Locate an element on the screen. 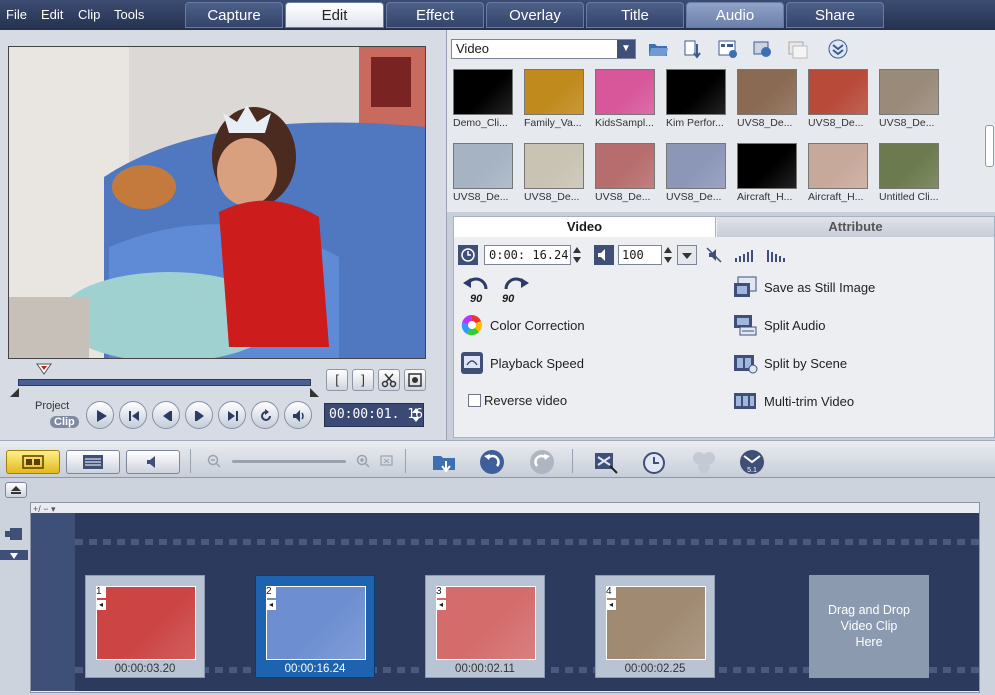 This screenshot has height=695, width=995. redo-icon is located at coordinates (542, 462).